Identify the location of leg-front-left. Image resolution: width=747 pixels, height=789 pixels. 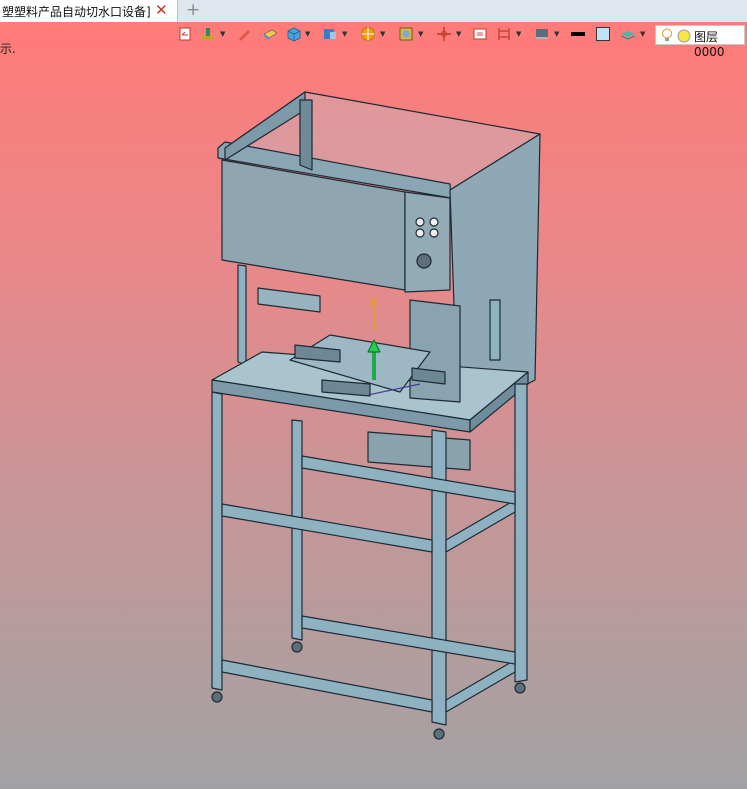
(217, 541).